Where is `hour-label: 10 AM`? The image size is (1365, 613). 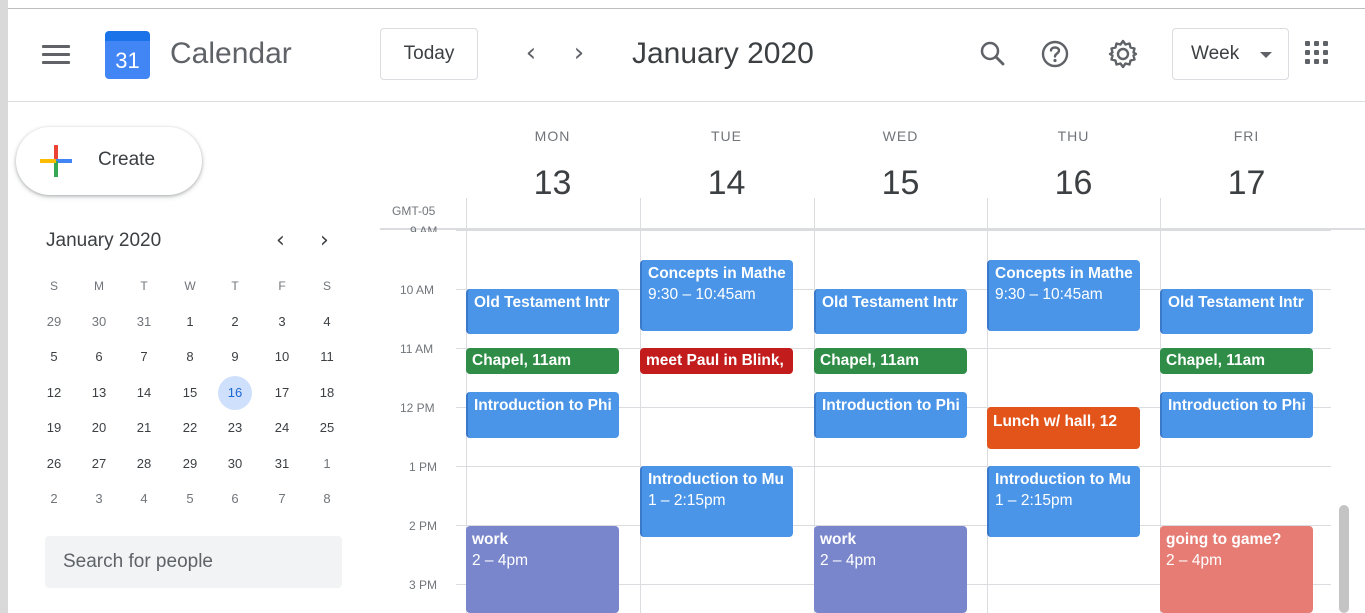
hour-label: 10 AM is located at coordinates (417, 290).